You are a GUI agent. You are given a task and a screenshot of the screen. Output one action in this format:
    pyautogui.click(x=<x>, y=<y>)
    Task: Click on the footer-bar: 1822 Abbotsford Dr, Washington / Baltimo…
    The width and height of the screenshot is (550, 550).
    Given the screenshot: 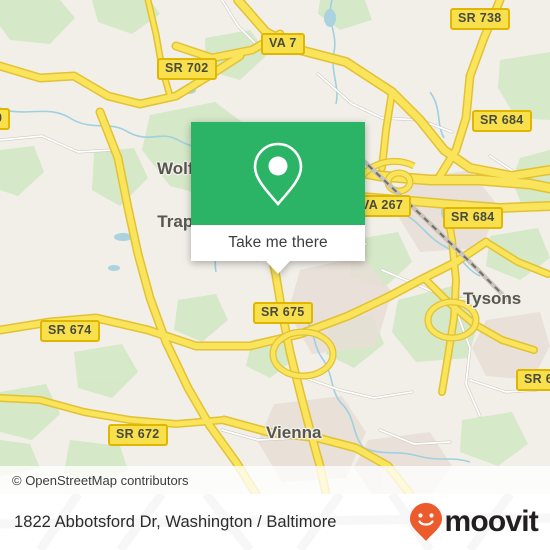 What is the action you would take?
    pyautogui.click(x=275, y=522)
    